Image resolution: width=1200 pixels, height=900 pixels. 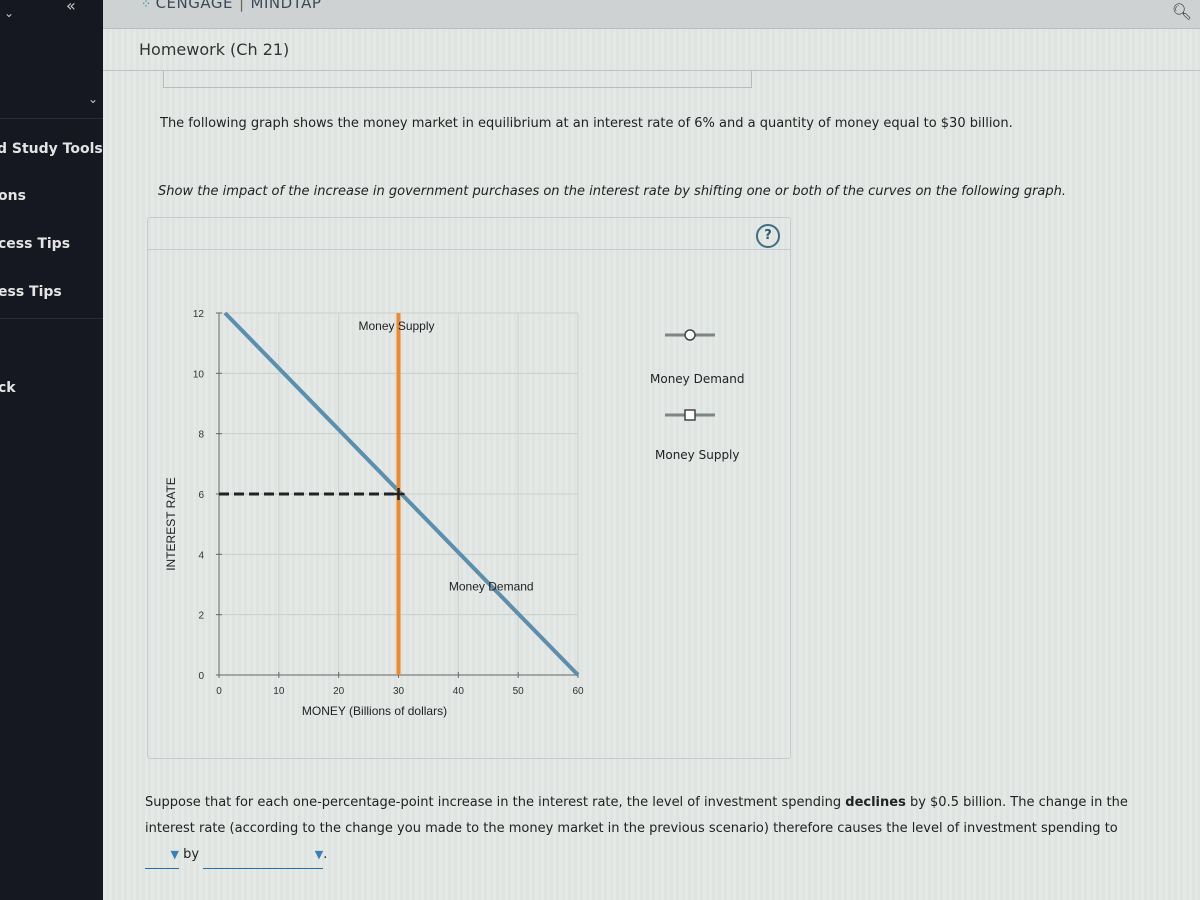 What do you see at coordinates (491, 587) in the screenshot?
I see `money-demand-label: Money Demand` at bounding box center [491, 587].